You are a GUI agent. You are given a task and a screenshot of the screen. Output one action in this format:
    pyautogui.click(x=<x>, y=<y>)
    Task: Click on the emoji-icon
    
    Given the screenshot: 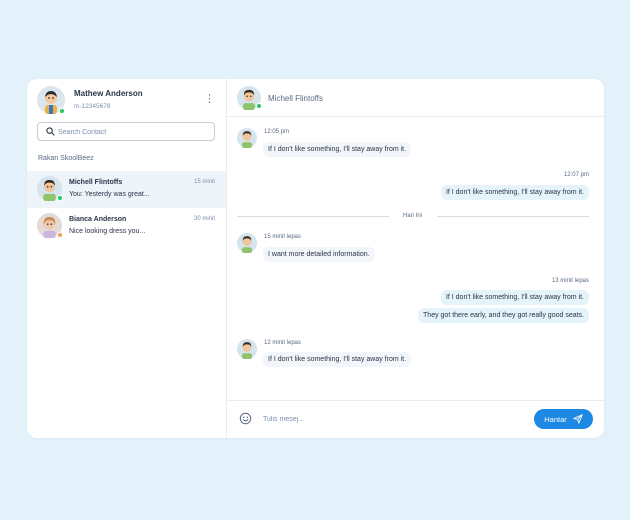 What is the action you would take?
    pyautogui.click(x=245, y=418)
    